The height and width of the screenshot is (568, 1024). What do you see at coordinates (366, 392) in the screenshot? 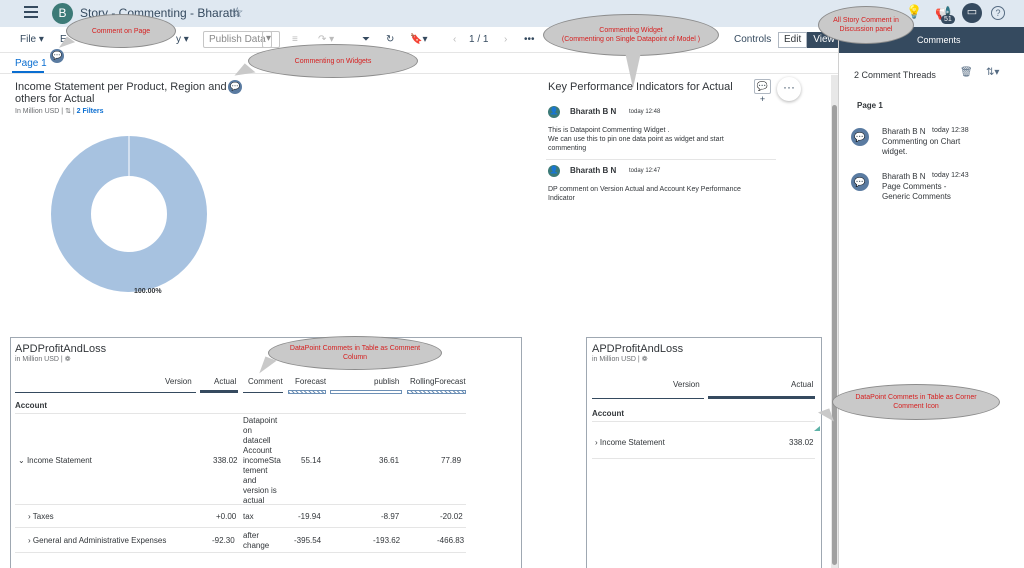
I see `publish-underline` at bounding box center [366, 392].